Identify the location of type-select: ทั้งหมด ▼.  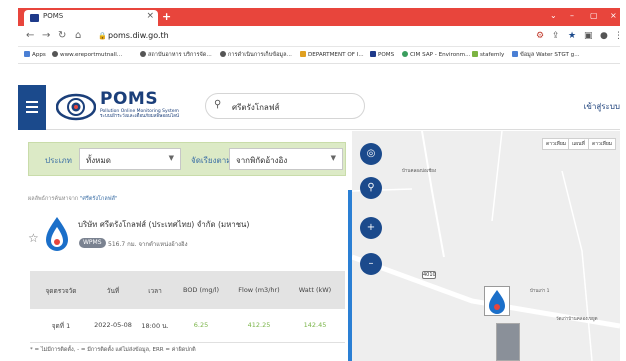
(130, 159).